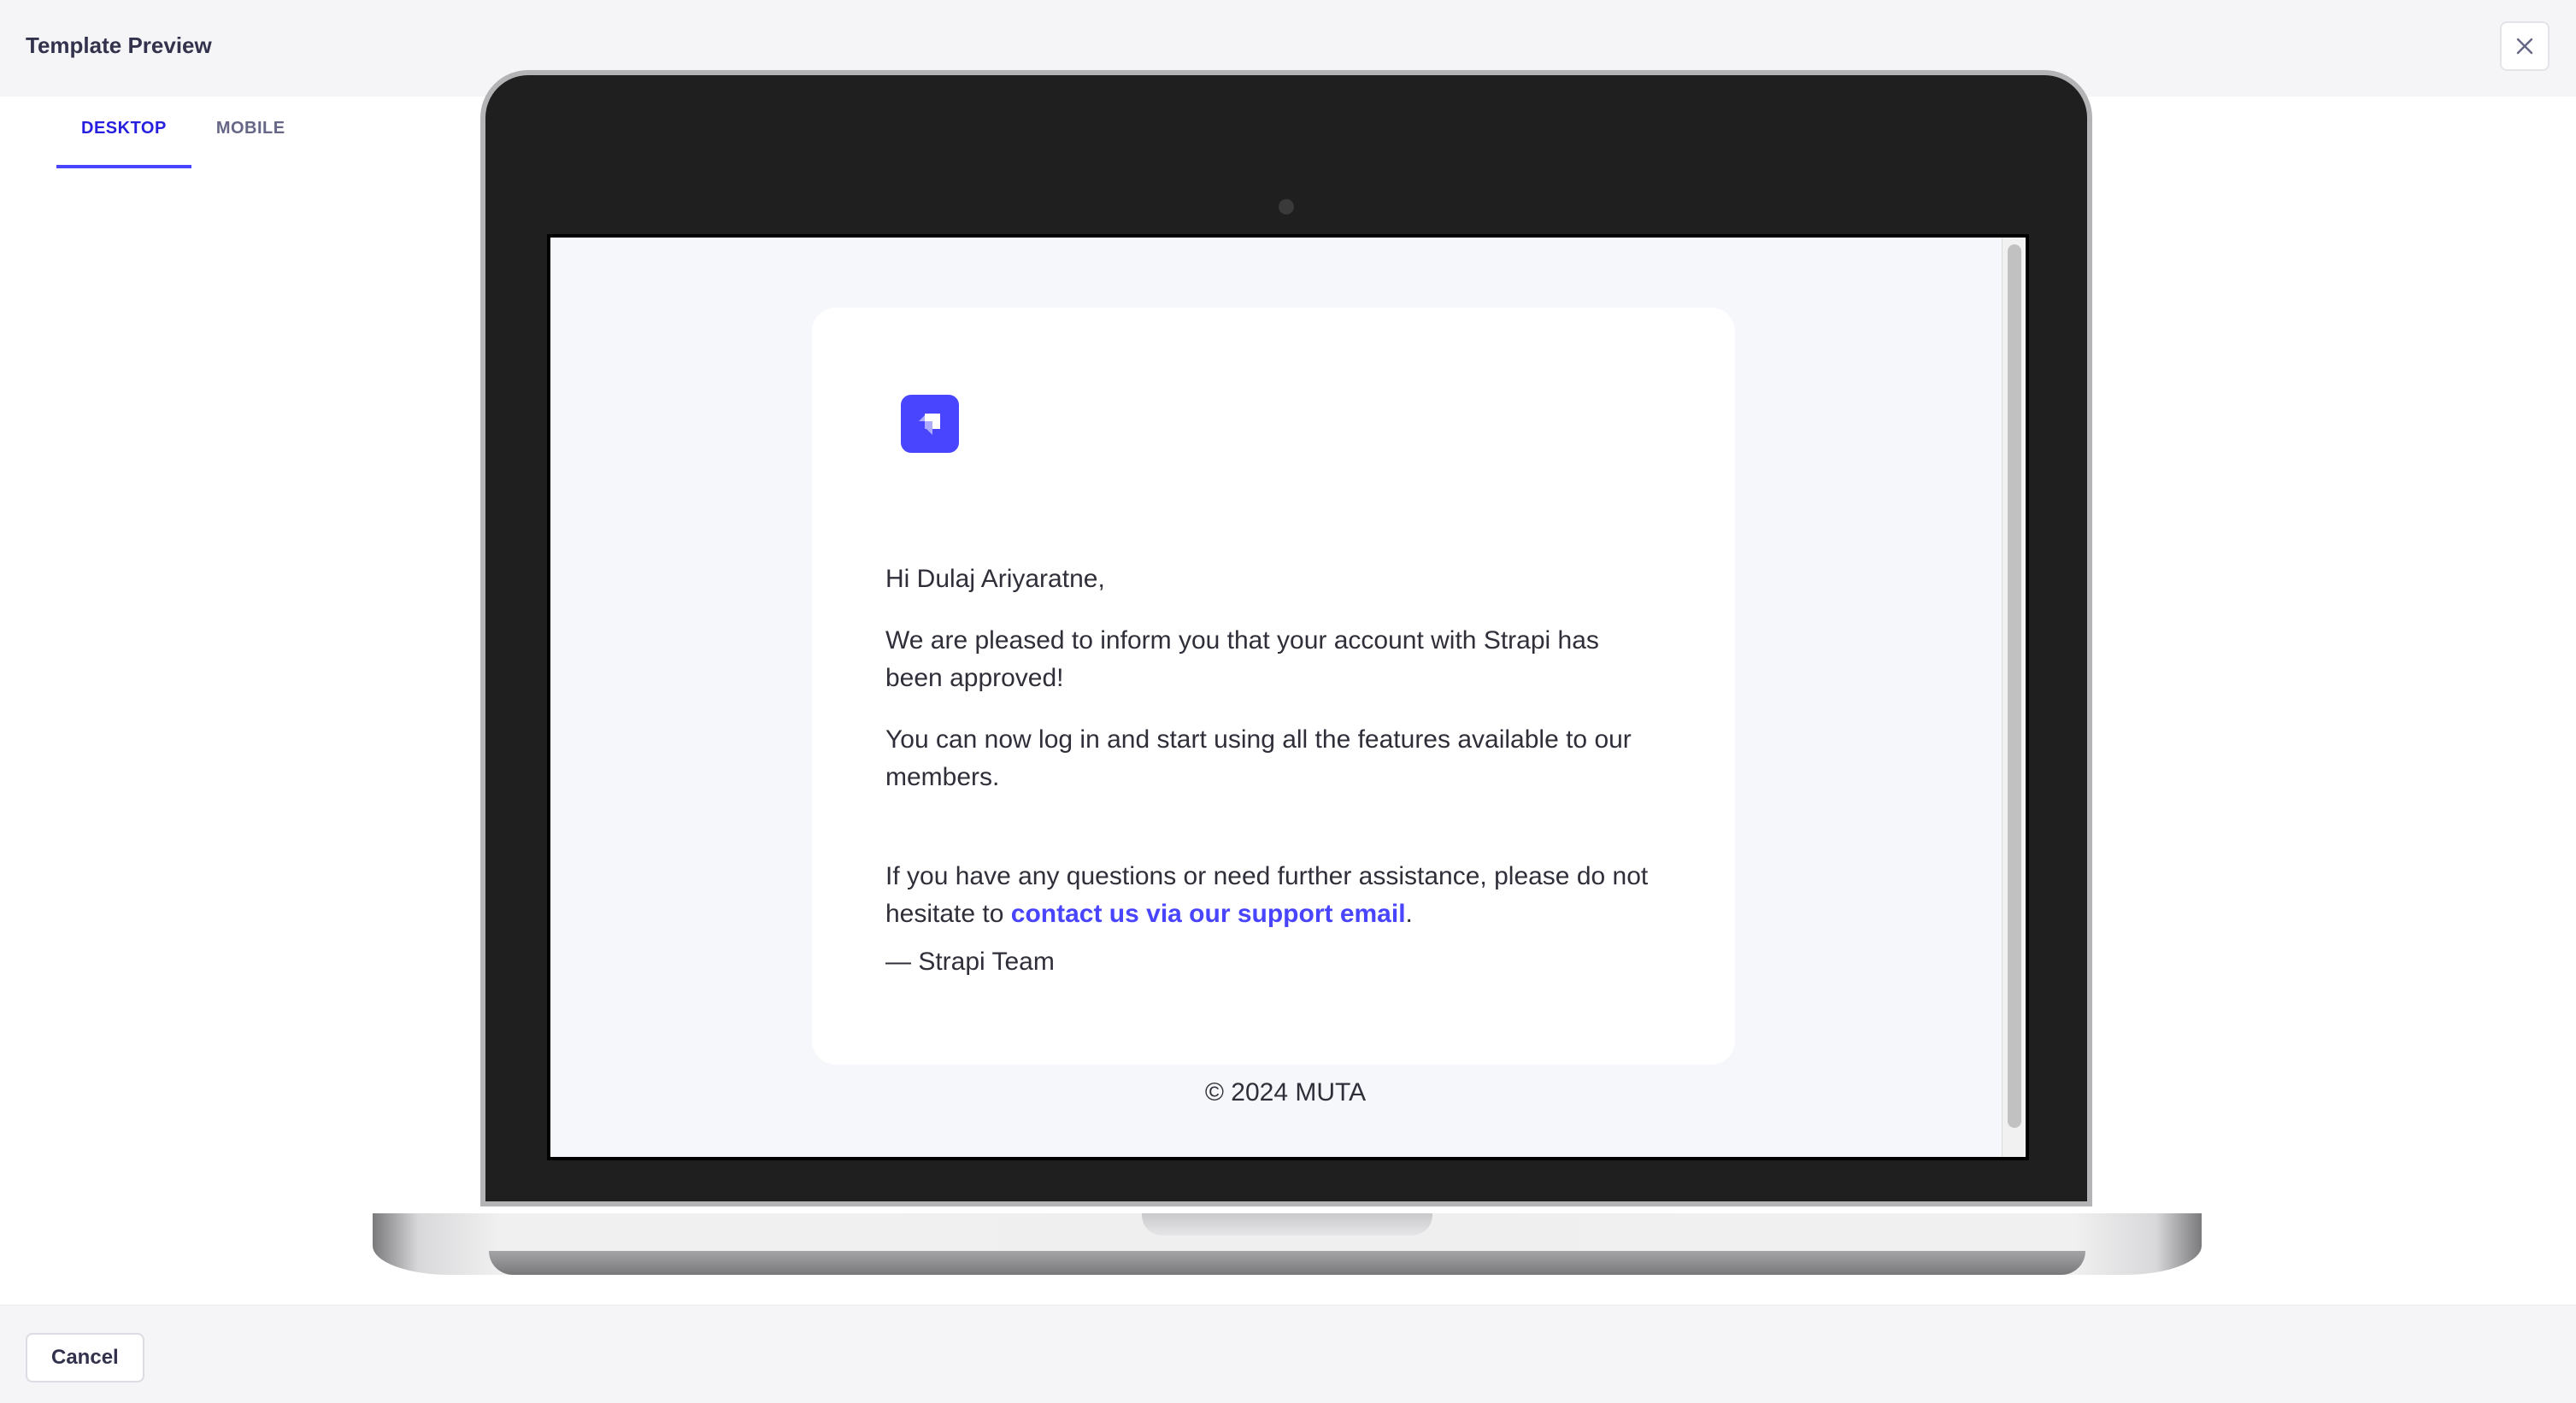 The width and height of the screenshot is (2576, 1403). I want to click on scrollbar-thumb, so click(2014, 686).